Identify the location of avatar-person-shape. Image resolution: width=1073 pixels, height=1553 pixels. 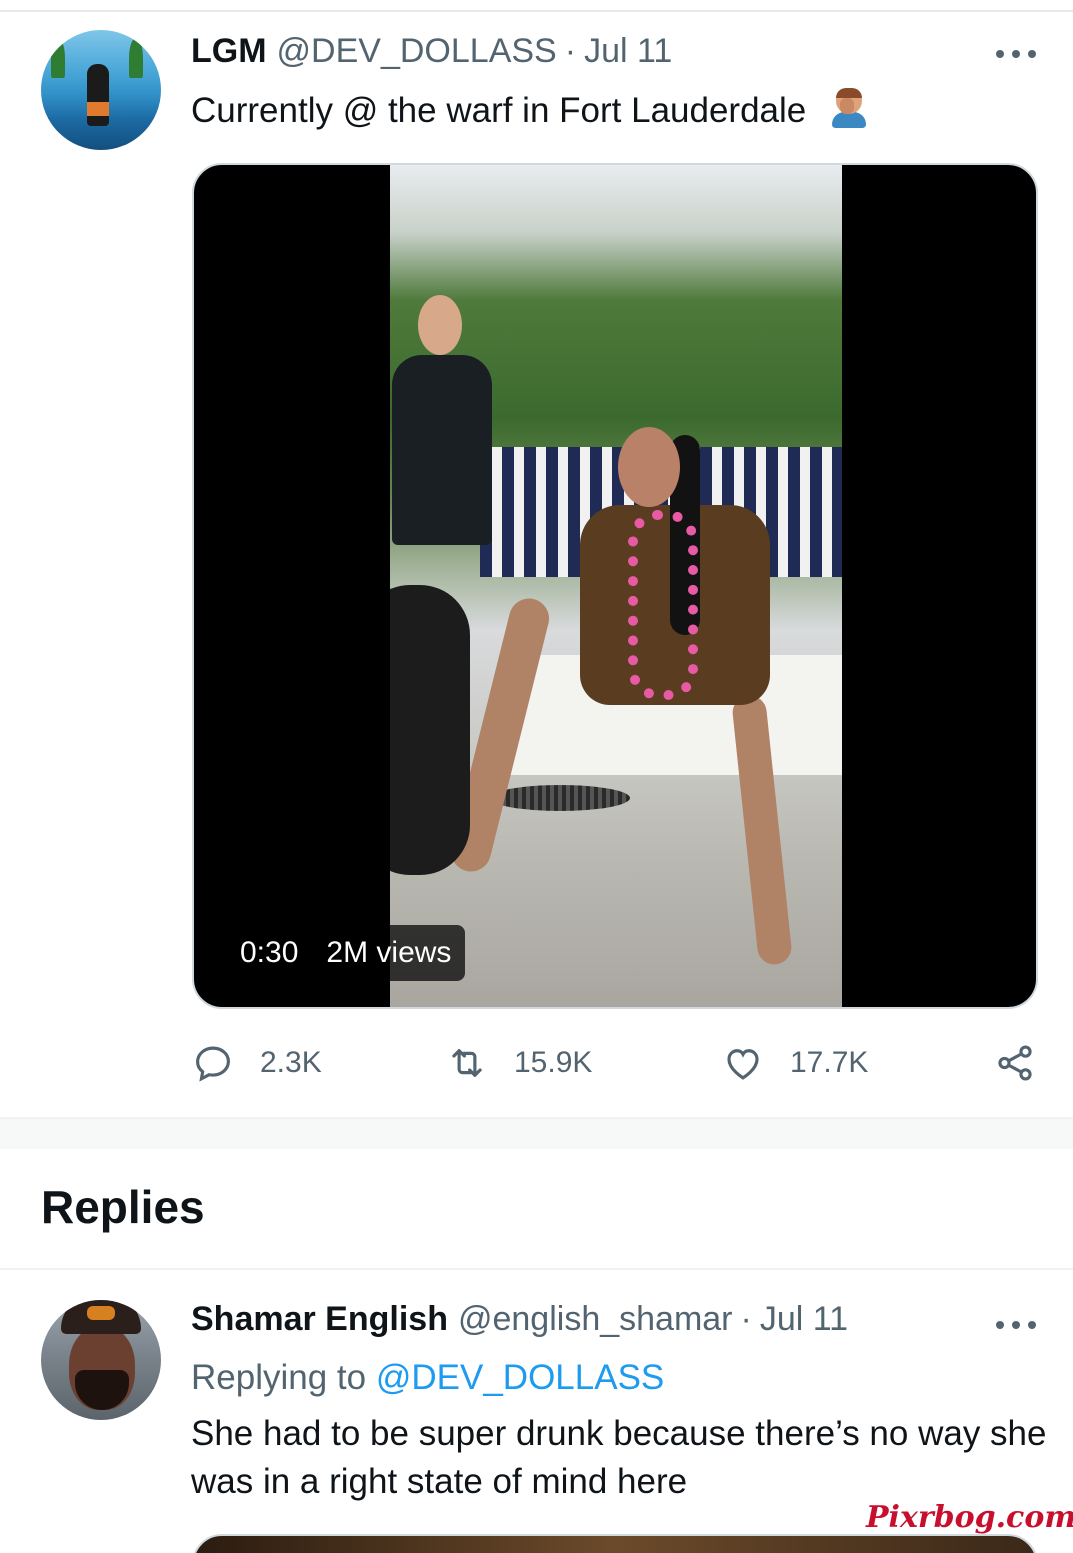
(98, 95).